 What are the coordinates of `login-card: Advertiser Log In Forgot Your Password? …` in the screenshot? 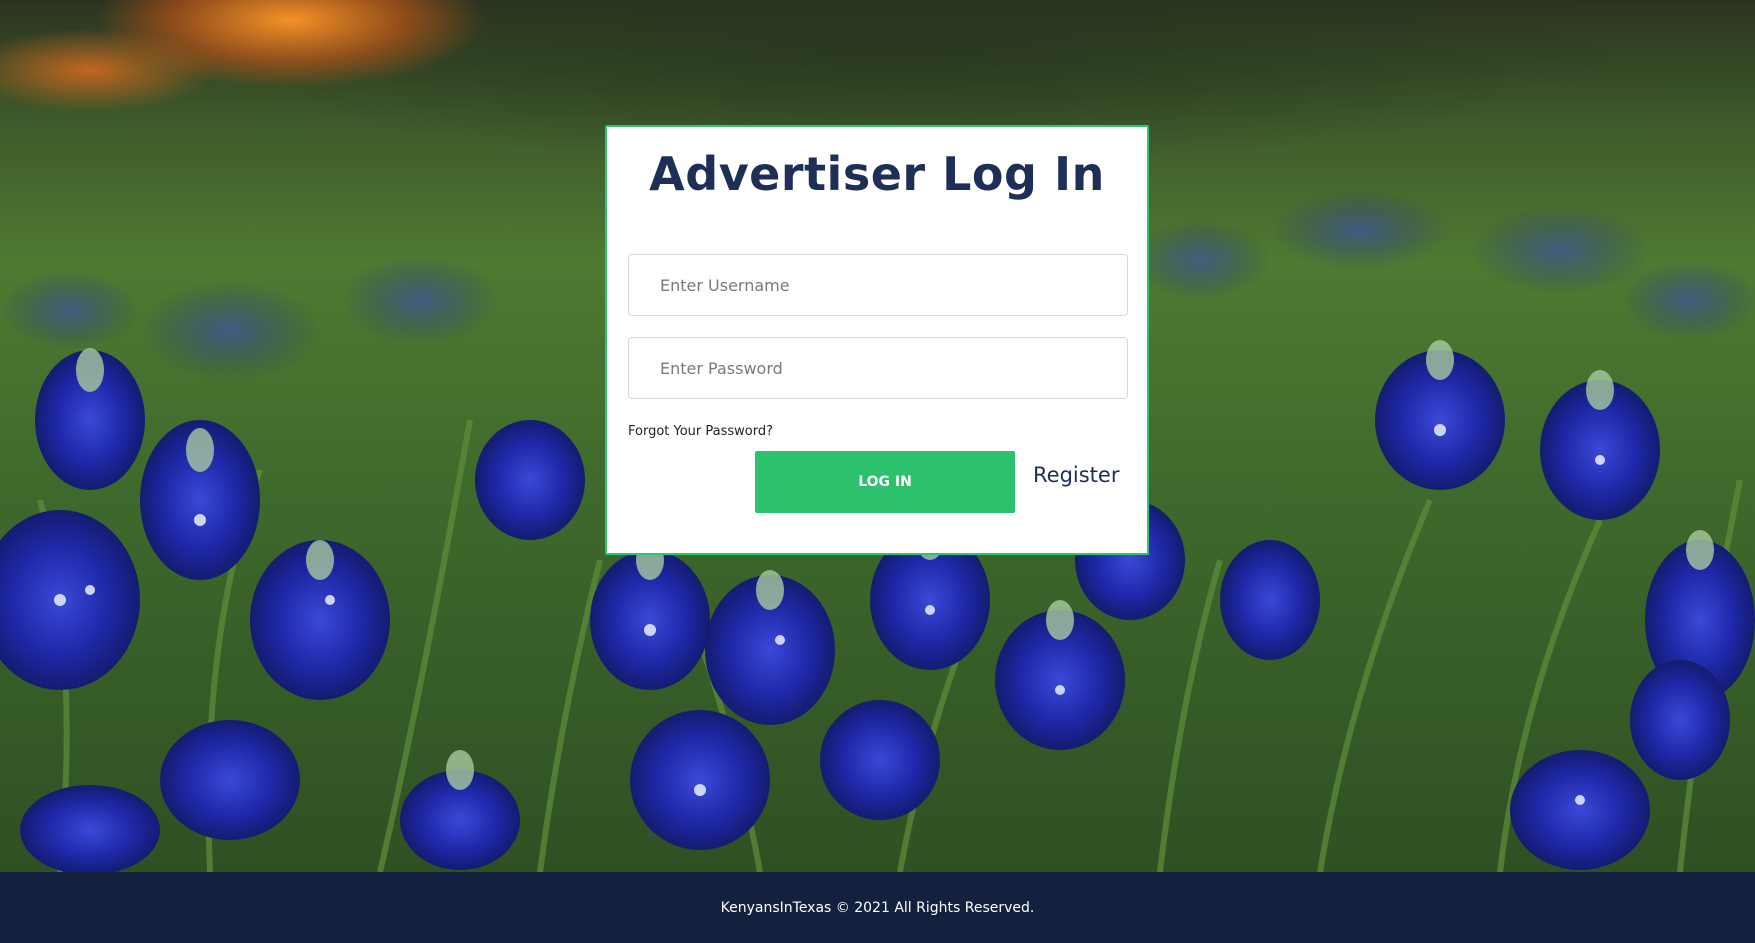 It's located at (877, 340).